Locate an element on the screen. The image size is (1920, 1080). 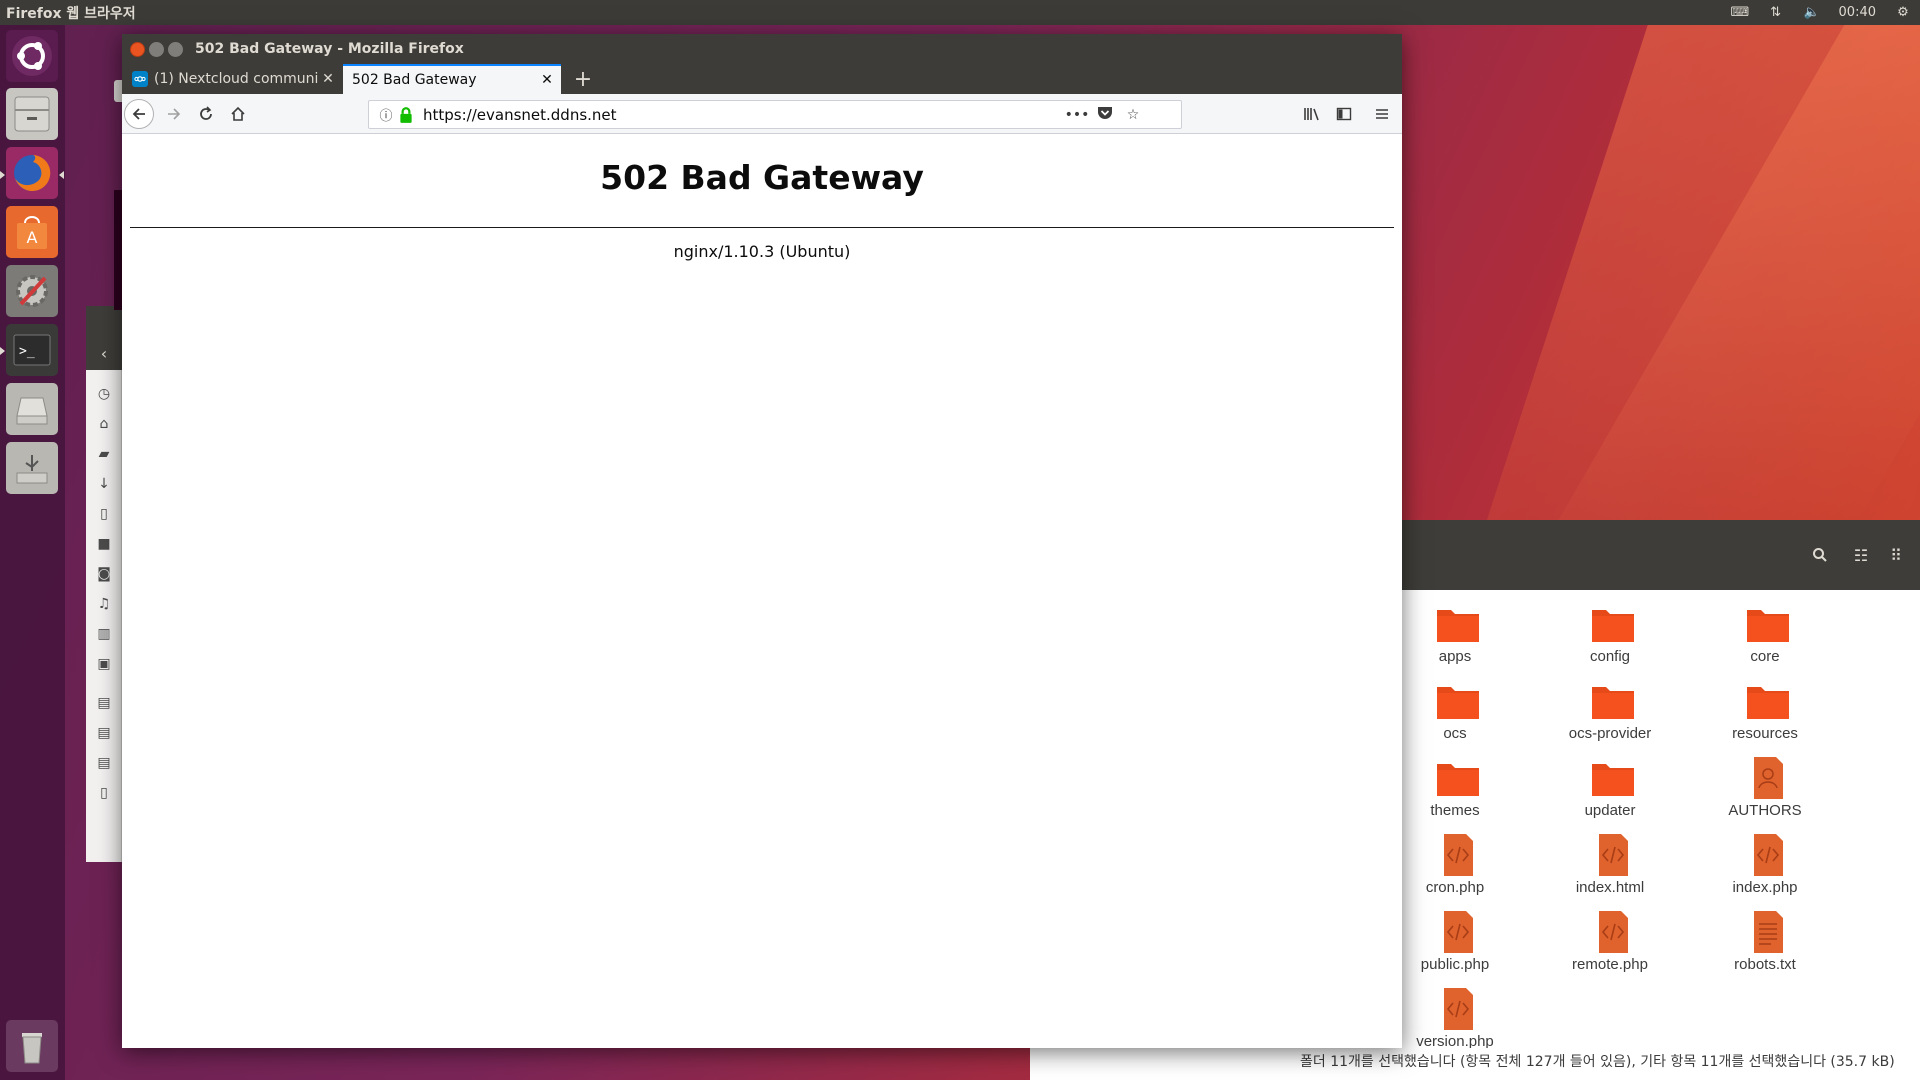
file-item: updater is located at coordinates (1610, 791).